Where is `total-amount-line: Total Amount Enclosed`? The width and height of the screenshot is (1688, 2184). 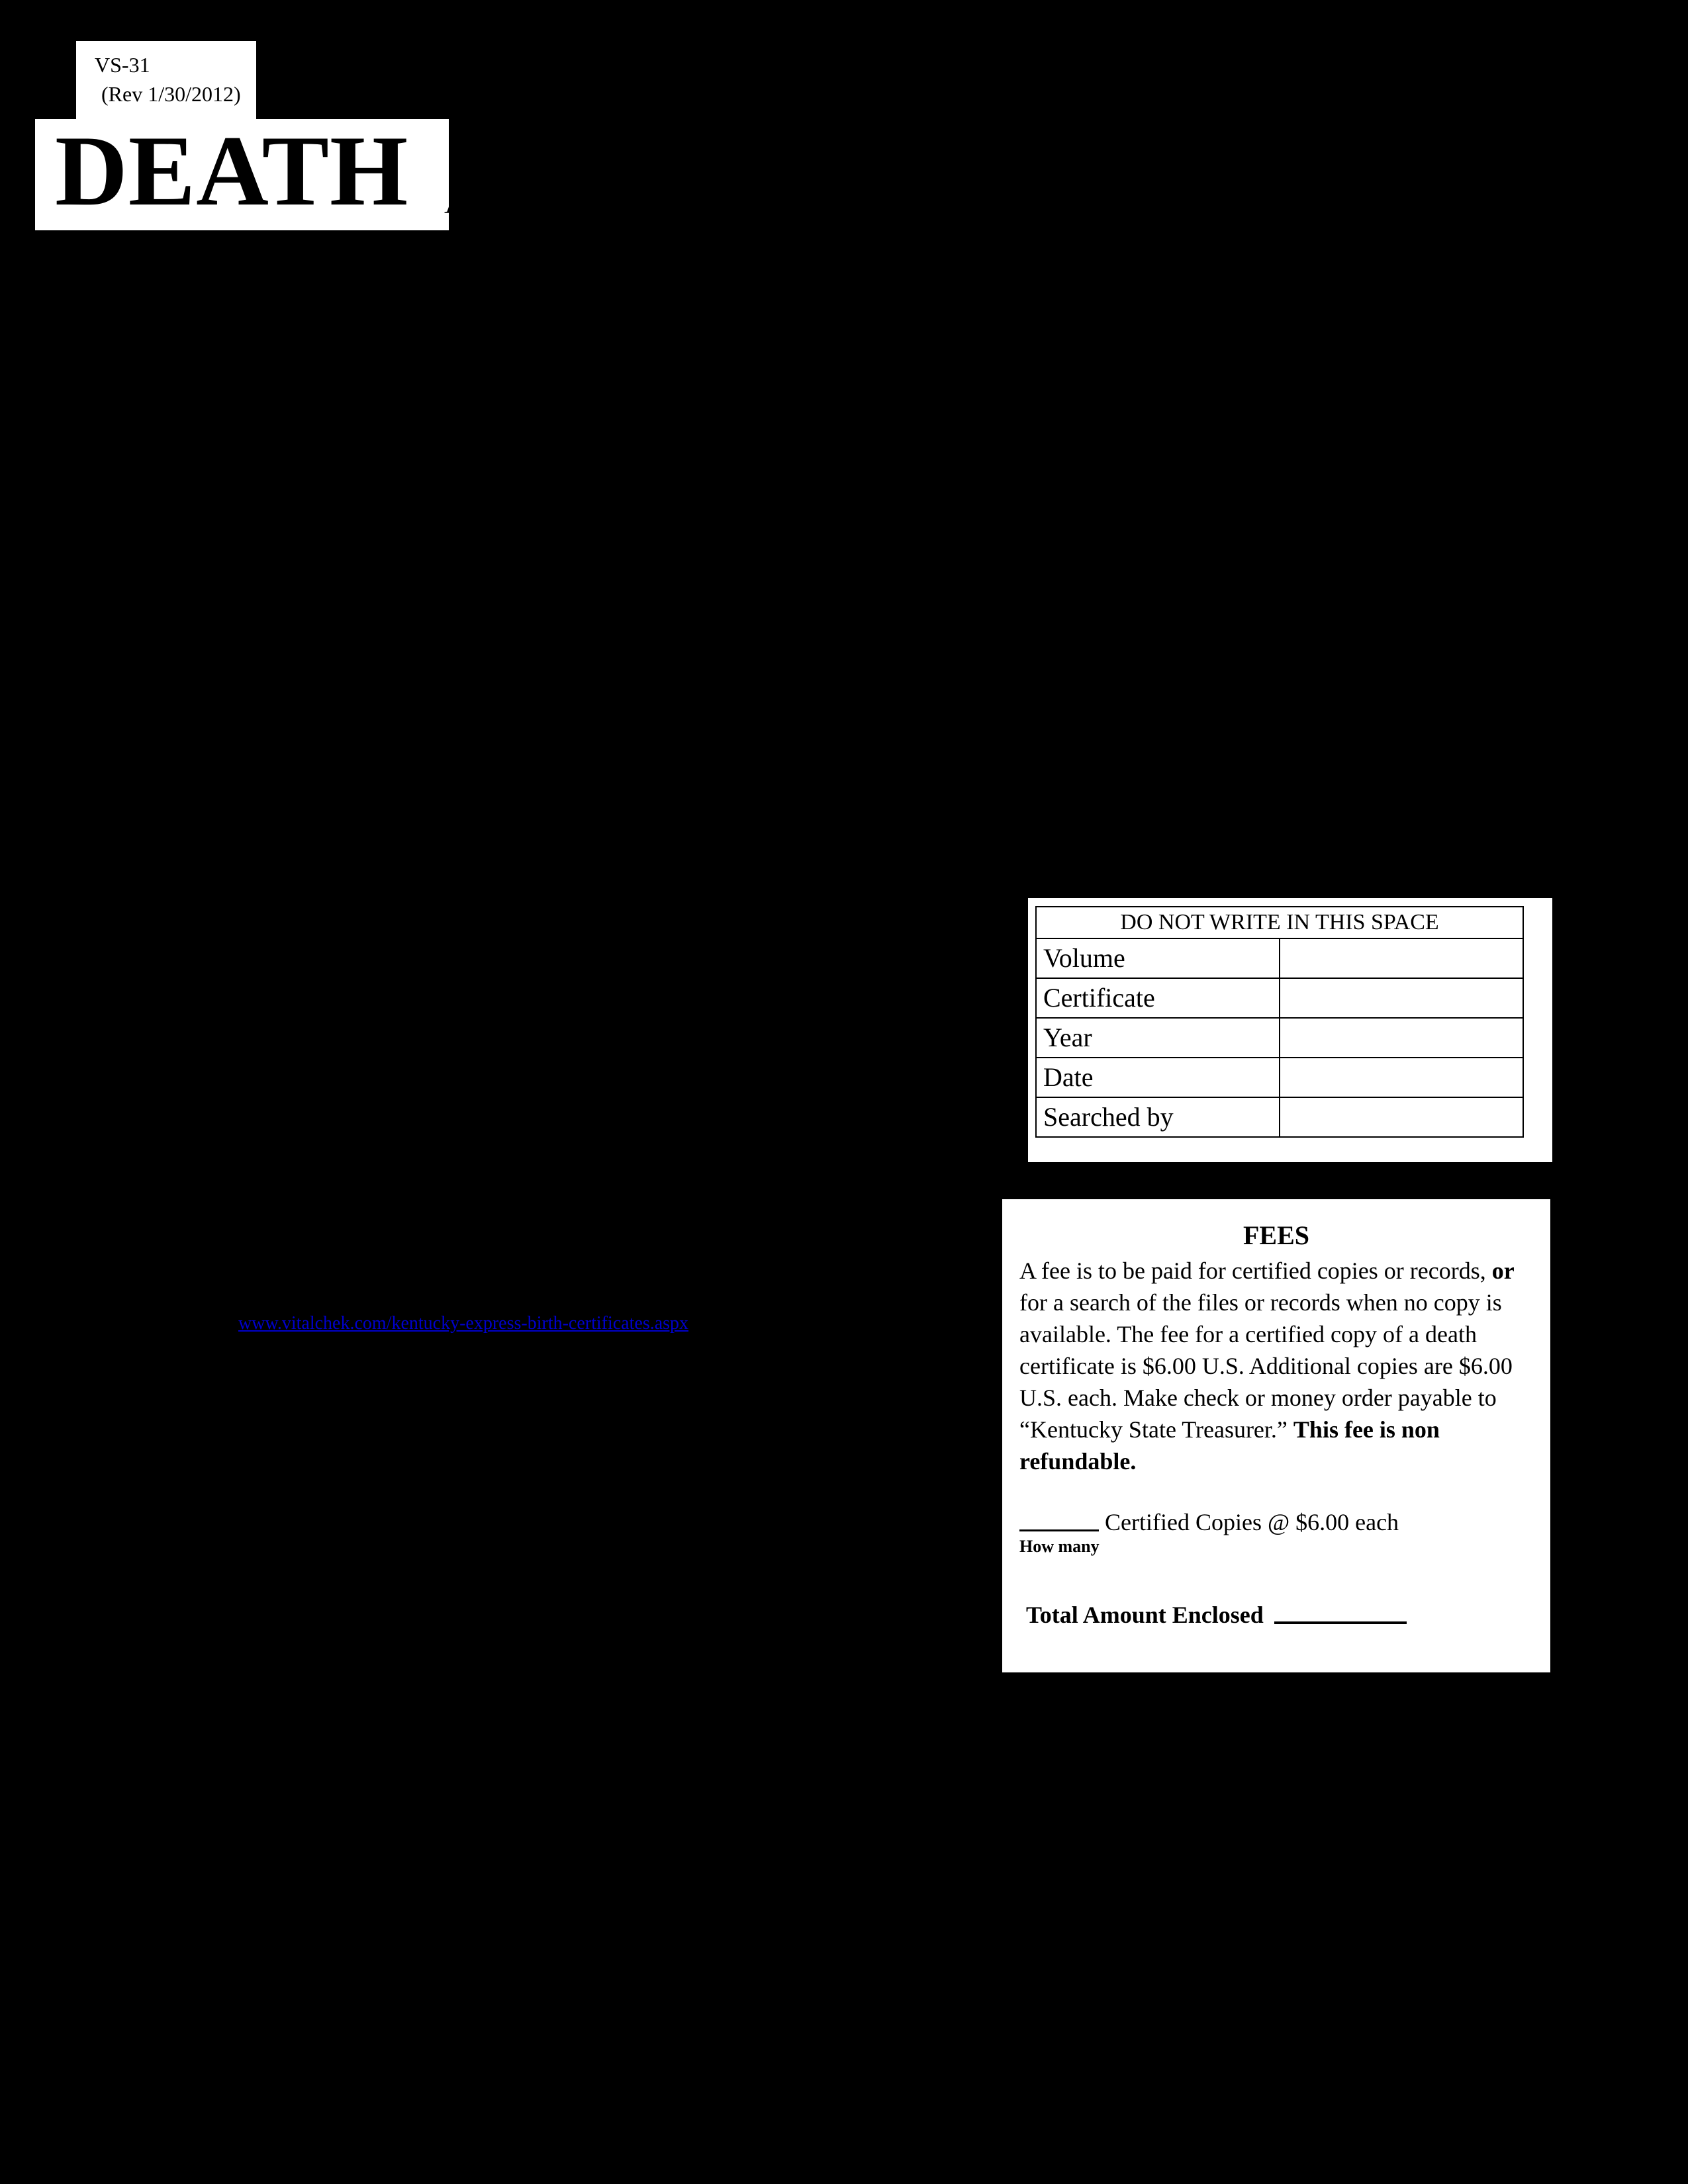 total-amount-line: Total Amount Enclosed is located at coordinates (1276, 1615).